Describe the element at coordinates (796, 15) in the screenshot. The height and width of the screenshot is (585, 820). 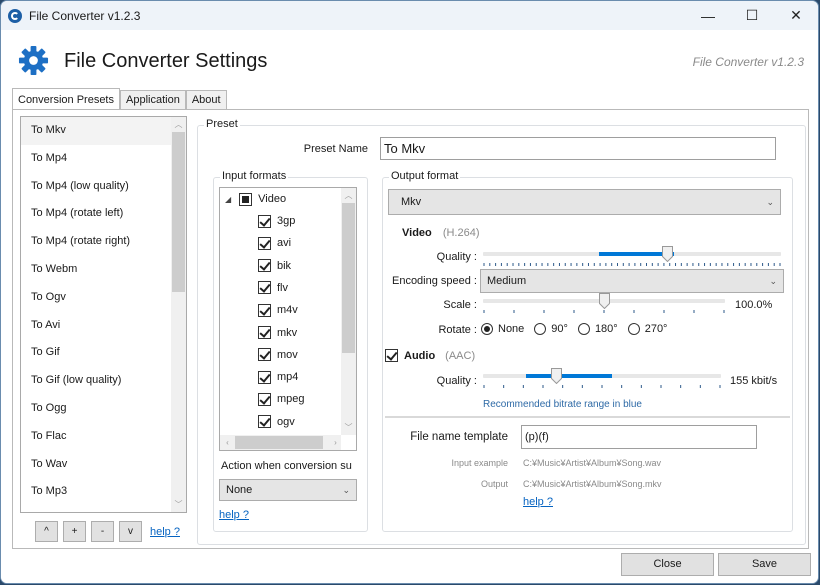
I see `close-window-button: ✕` at that location.